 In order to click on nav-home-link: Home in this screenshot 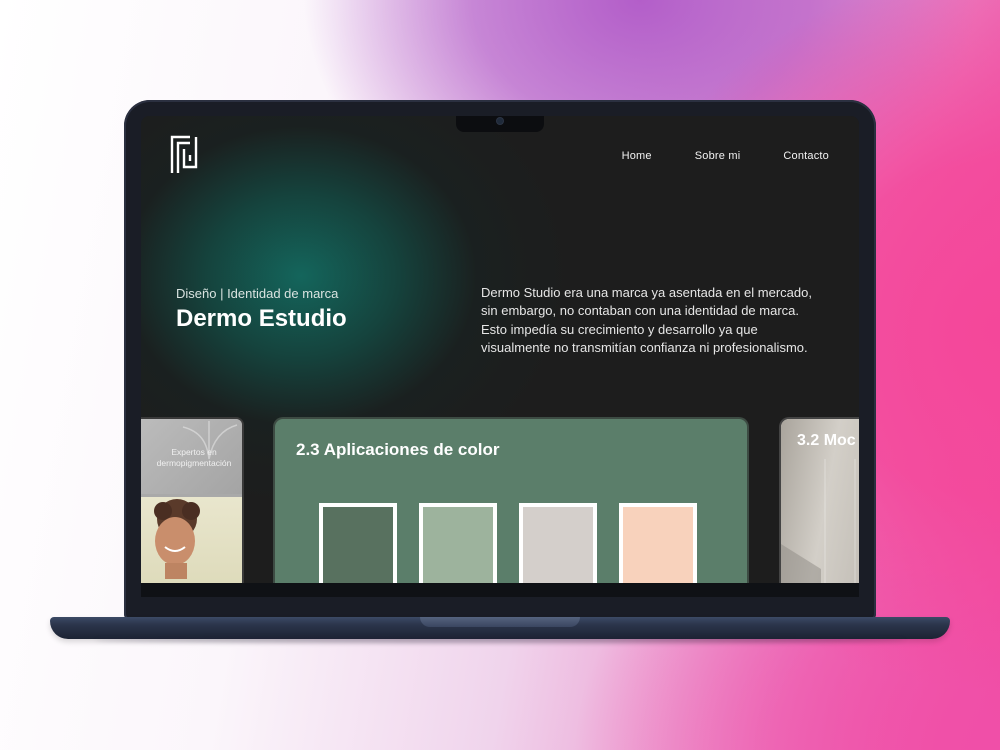, I will do `click(637, 156)`.